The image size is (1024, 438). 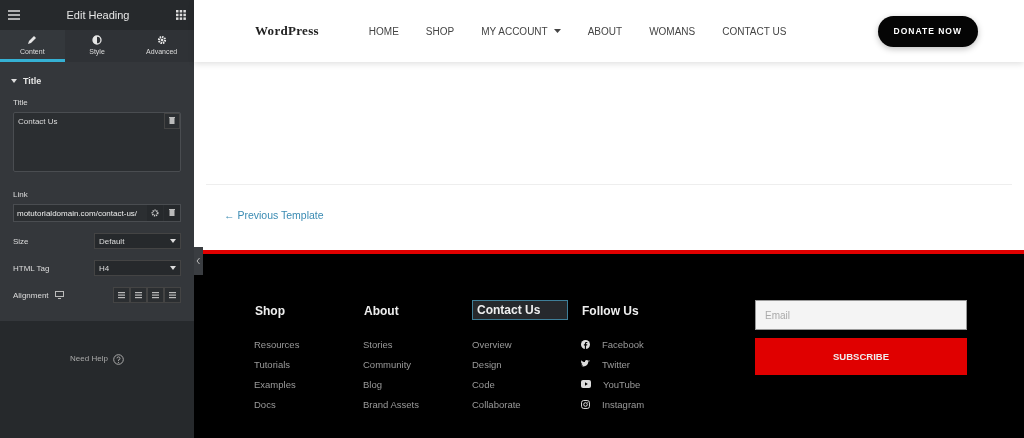 What do you see at coordinates (372, 384) in the screenshot?
I see `footer-link: Blog` at bounding box center [372, 384].